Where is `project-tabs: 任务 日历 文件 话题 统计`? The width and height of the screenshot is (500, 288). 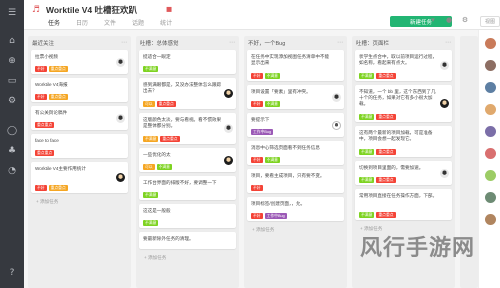 project-tabs: 任务 日历 文件 话题 统计 is located at coordinates (110, 22).